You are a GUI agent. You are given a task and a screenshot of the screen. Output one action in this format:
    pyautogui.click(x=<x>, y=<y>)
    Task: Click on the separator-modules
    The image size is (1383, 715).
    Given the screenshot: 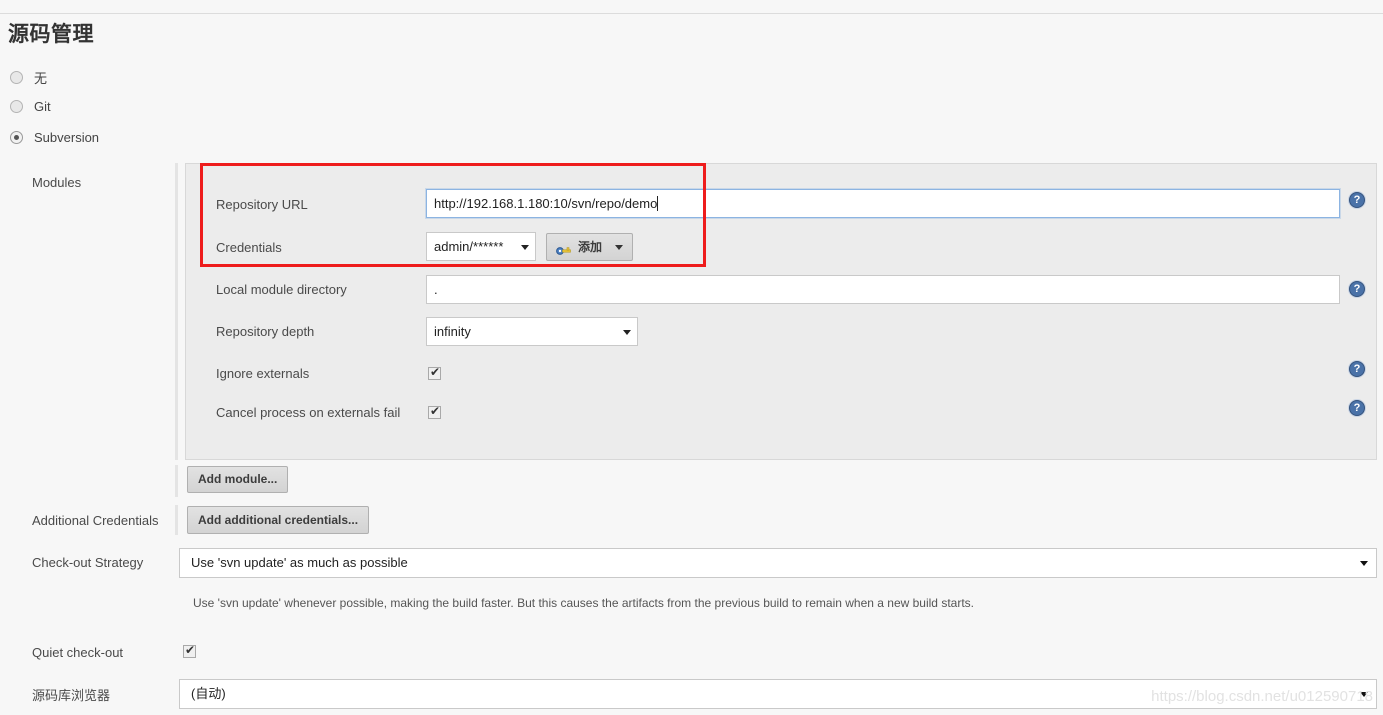 What is the action you would take?
    pyautogui.click(x=176, y=311)
    